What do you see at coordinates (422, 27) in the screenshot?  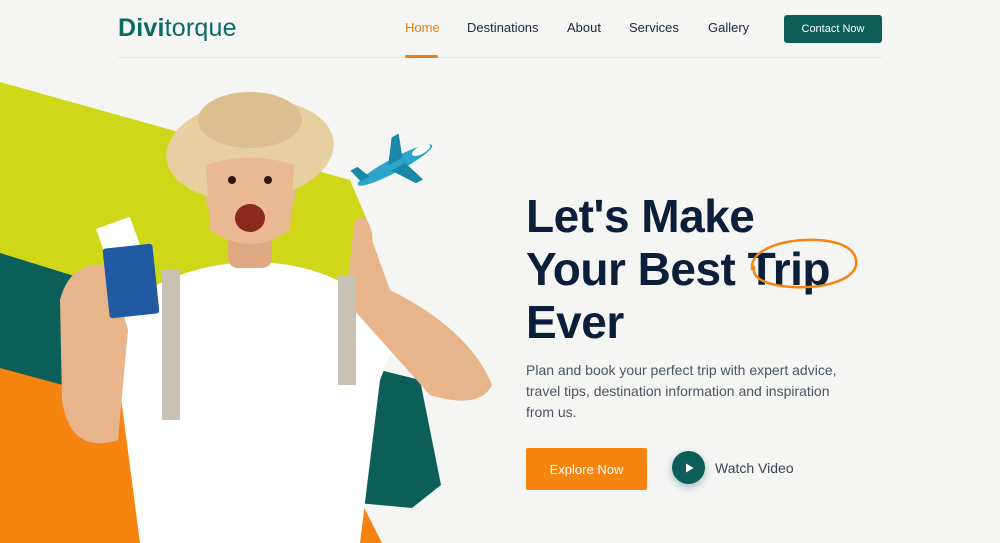 I see `nav-home: Home` at bounding box center [422, 27].